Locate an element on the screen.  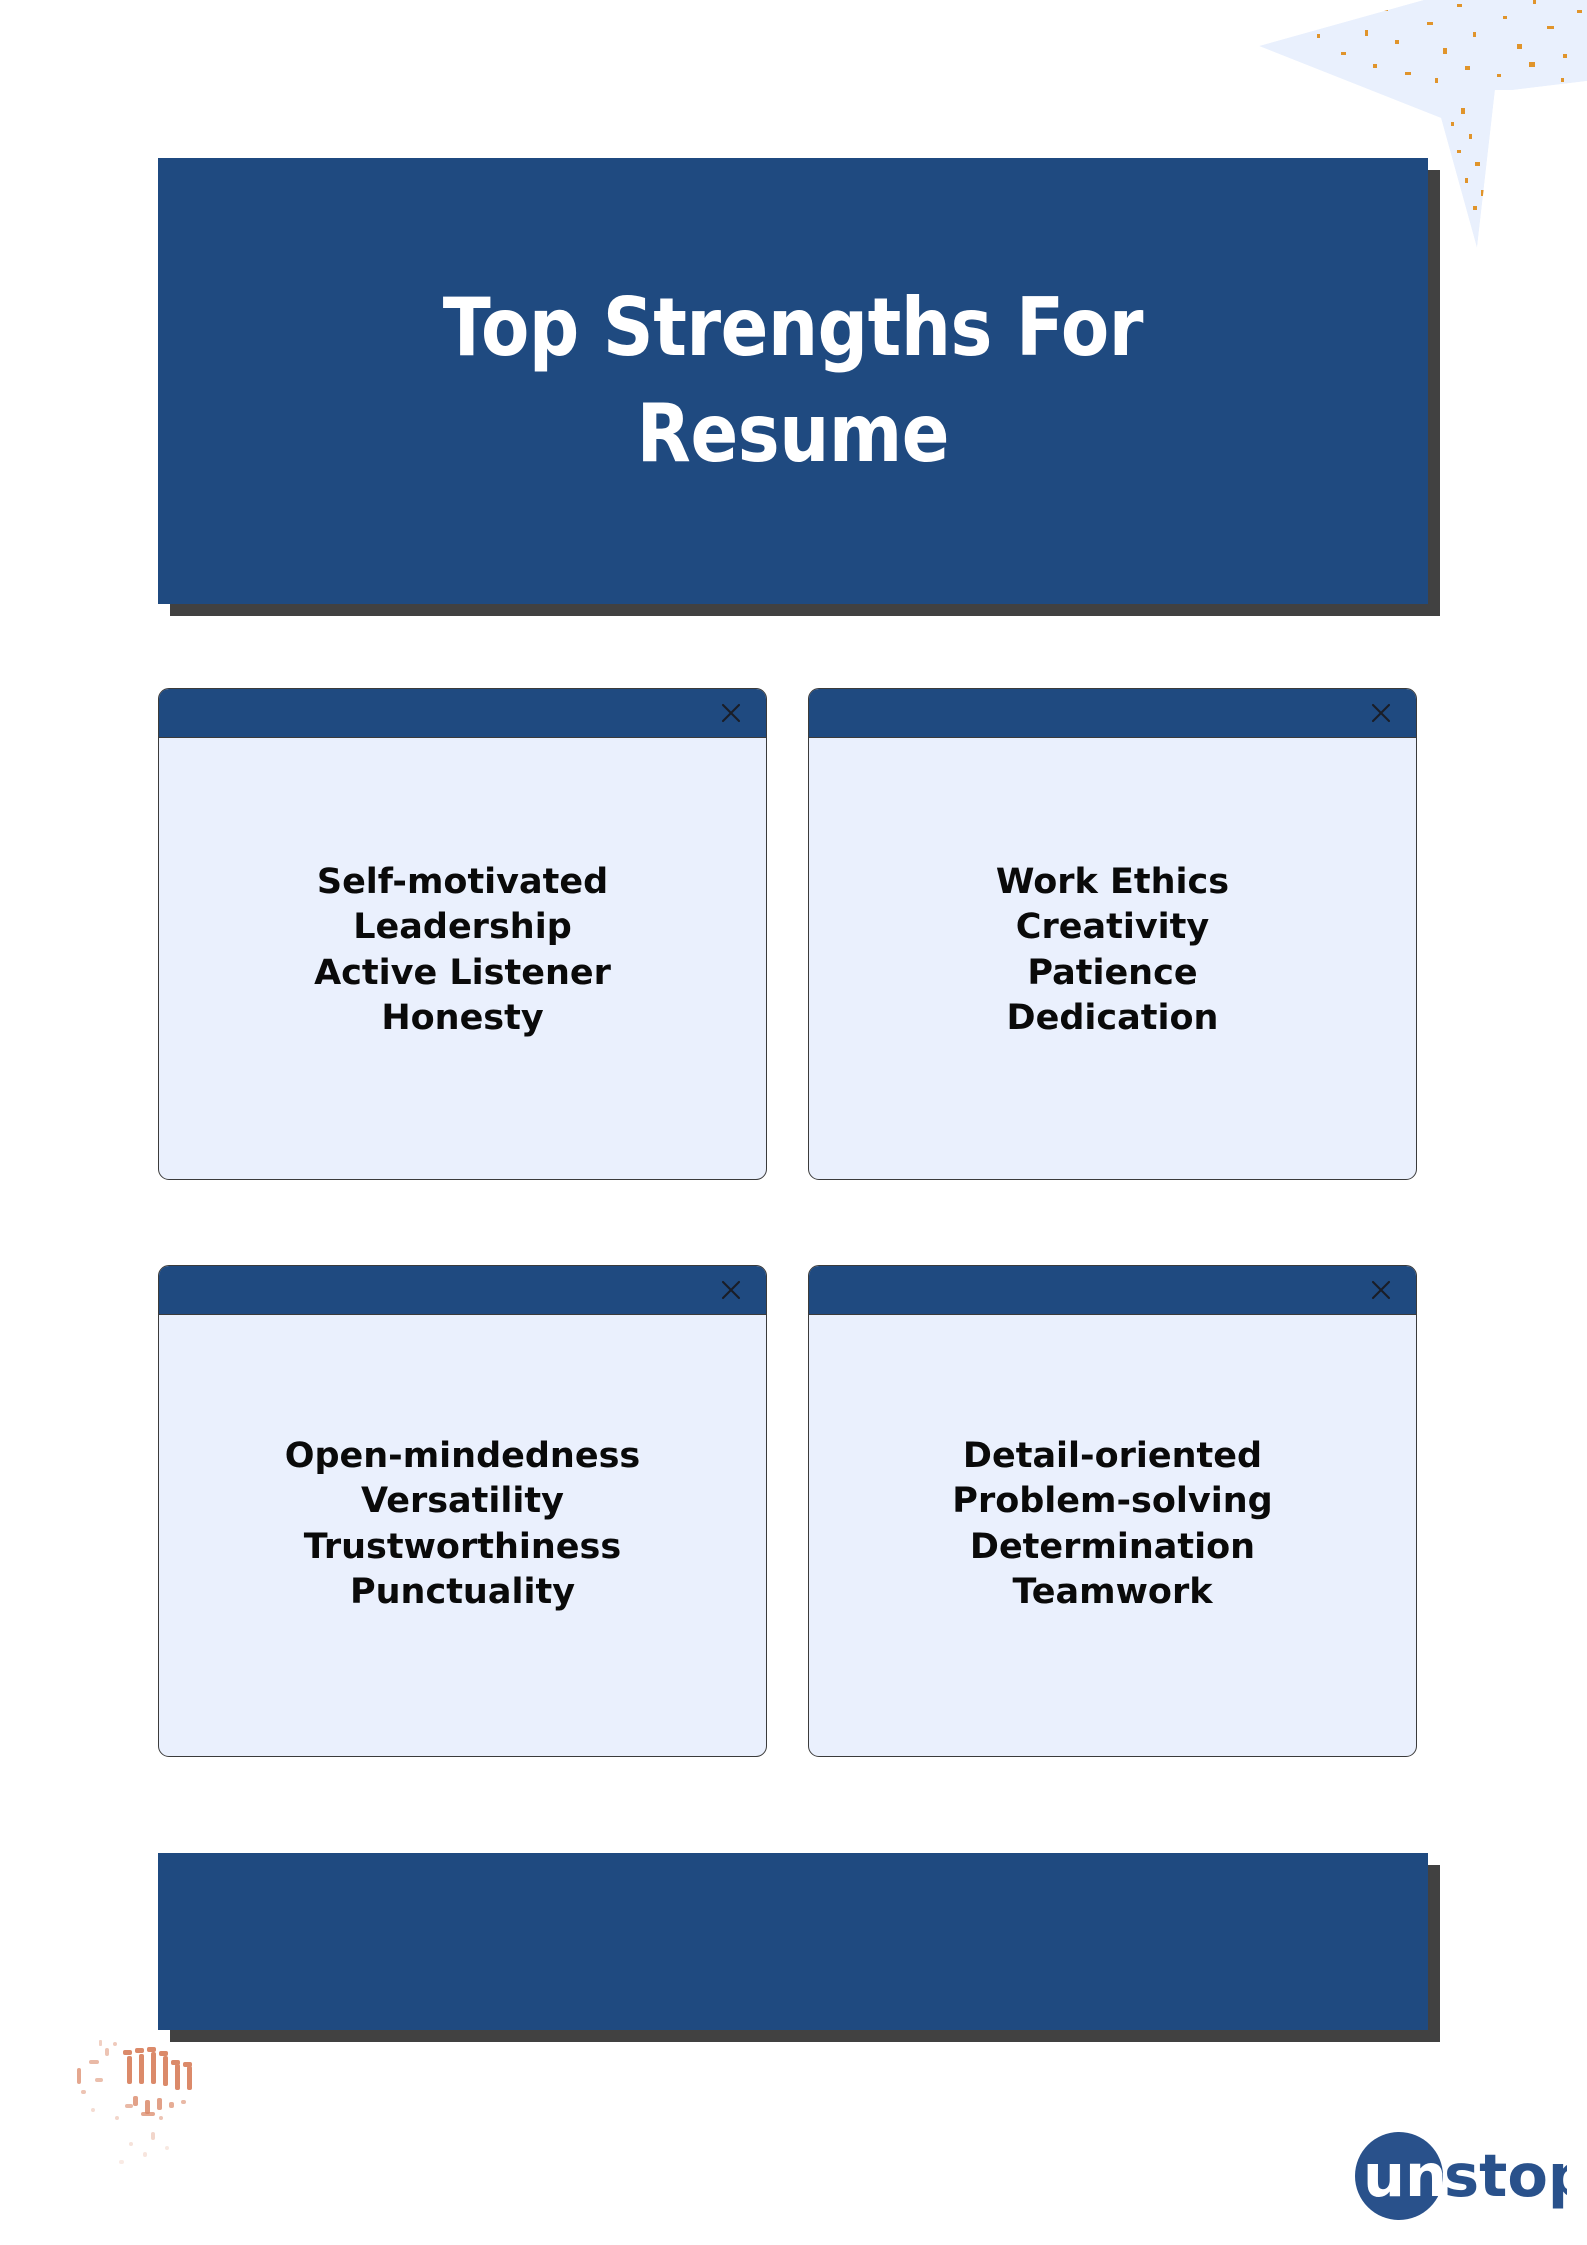
strength-item: Honesty is located at coordinates (462, 1018).